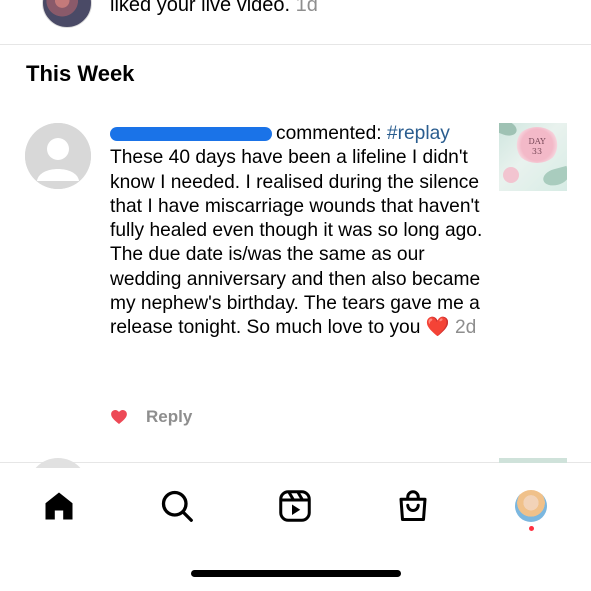  Describe the element at coordinates (295, 44) in the screenshot. I see `divider` at that location.